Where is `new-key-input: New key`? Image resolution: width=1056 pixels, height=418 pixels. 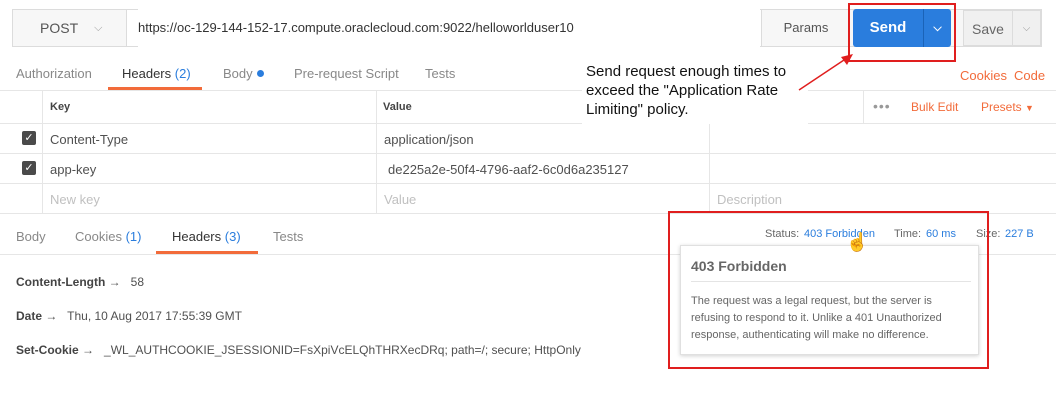 new-key-input: New key is located at coordinates (75, 199).